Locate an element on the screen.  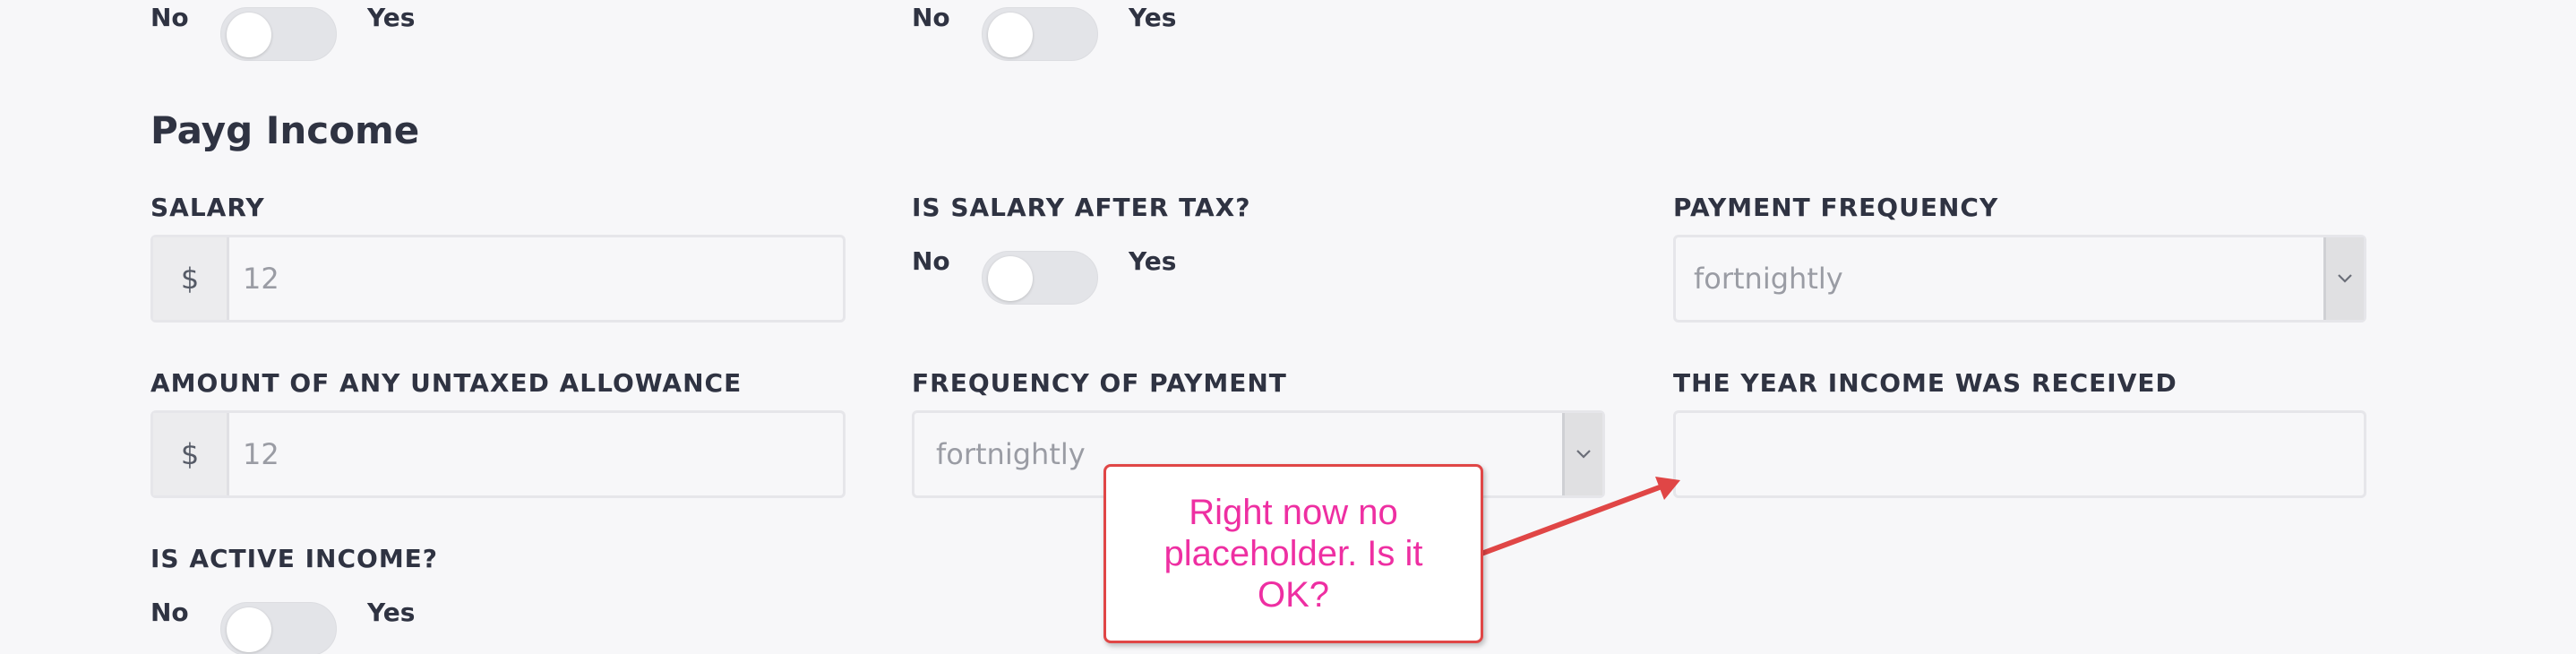
salary-value: 12 is located at coordinates (261, 279).